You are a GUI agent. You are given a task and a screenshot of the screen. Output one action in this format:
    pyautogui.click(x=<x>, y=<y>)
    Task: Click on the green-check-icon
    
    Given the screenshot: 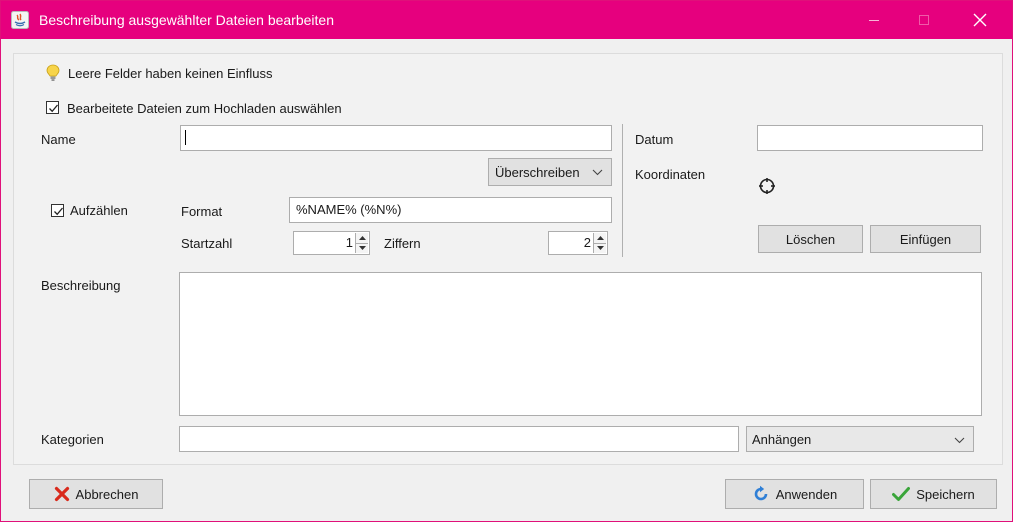 What is the action you would take?
    pyautogui.click(x=901, y=494)
    